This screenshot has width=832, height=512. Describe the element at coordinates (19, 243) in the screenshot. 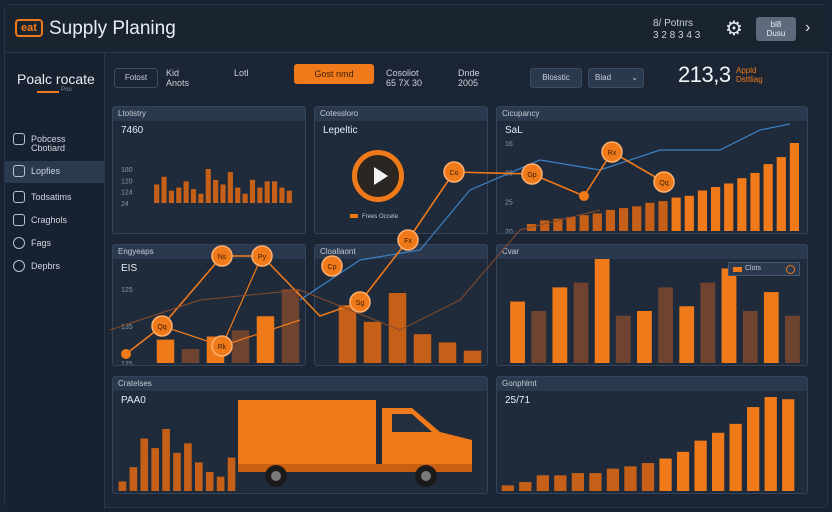

I see `clock-icon` at that location.